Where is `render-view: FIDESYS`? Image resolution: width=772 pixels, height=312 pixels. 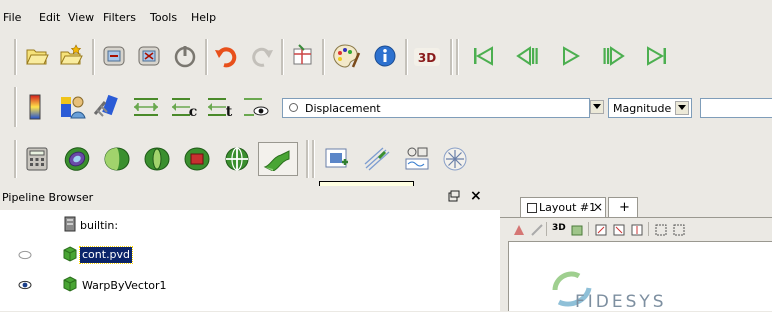 render-view: FIDESYS is located at coordinates (640, 276).